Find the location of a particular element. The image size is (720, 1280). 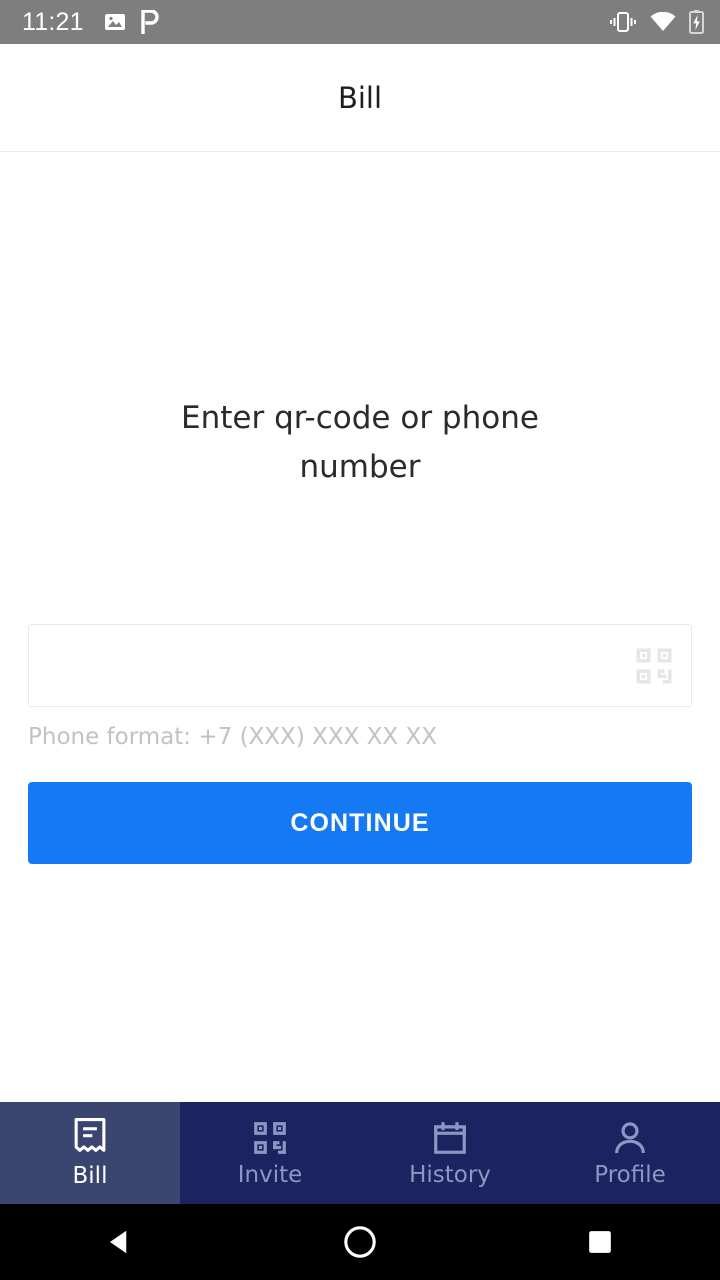

pocket-casts-icon is located at coordinates (150, 22).